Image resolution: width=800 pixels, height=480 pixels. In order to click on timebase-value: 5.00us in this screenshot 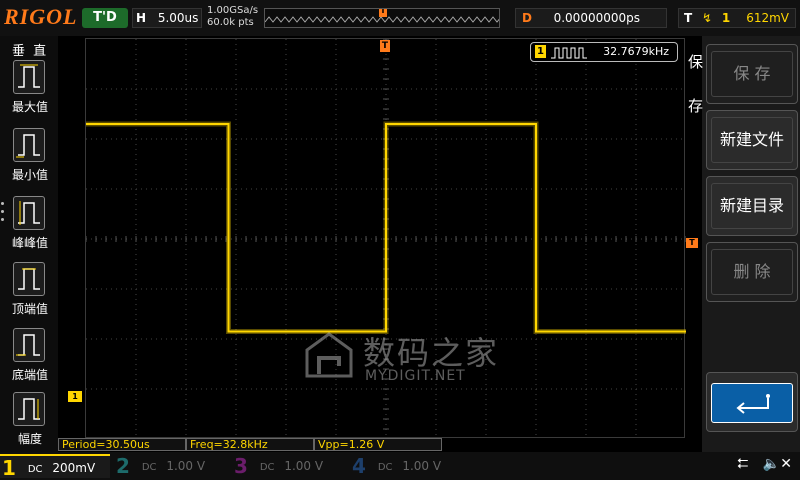, I will do `click(178, 18)`.